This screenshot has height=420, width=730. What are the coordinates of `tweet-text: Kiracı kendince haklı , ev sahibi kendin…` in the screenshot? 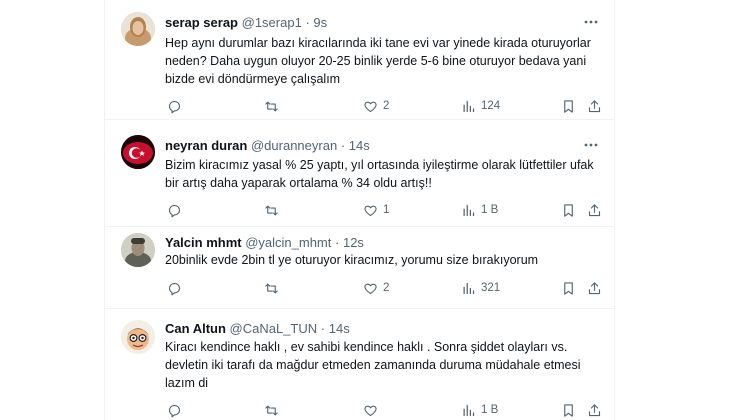 It's located at (373, 365).